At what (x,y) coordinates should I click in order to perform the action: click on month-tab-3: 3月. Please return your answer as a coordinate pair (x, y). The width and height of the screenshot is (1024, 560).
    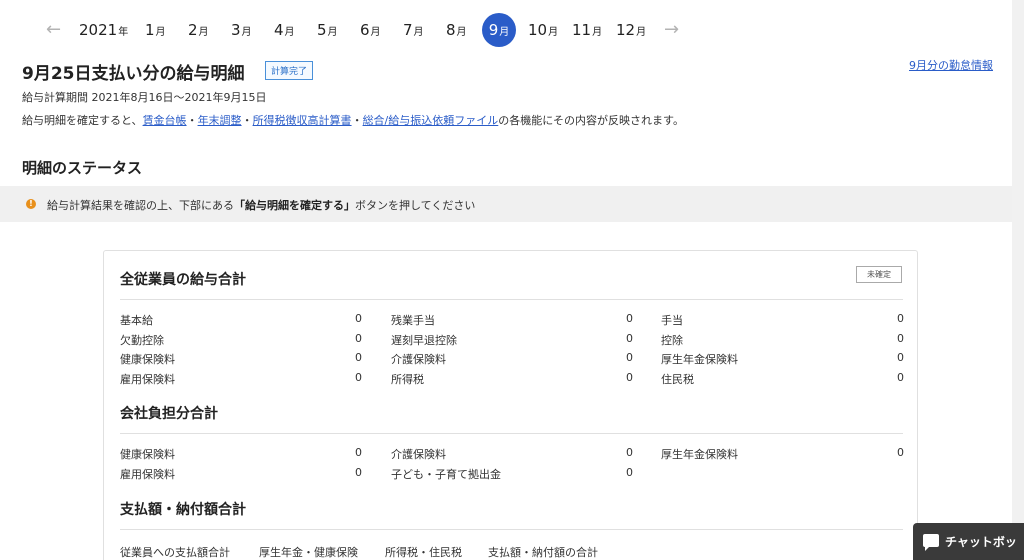
    Looking at the image, I should click on (241, 30).